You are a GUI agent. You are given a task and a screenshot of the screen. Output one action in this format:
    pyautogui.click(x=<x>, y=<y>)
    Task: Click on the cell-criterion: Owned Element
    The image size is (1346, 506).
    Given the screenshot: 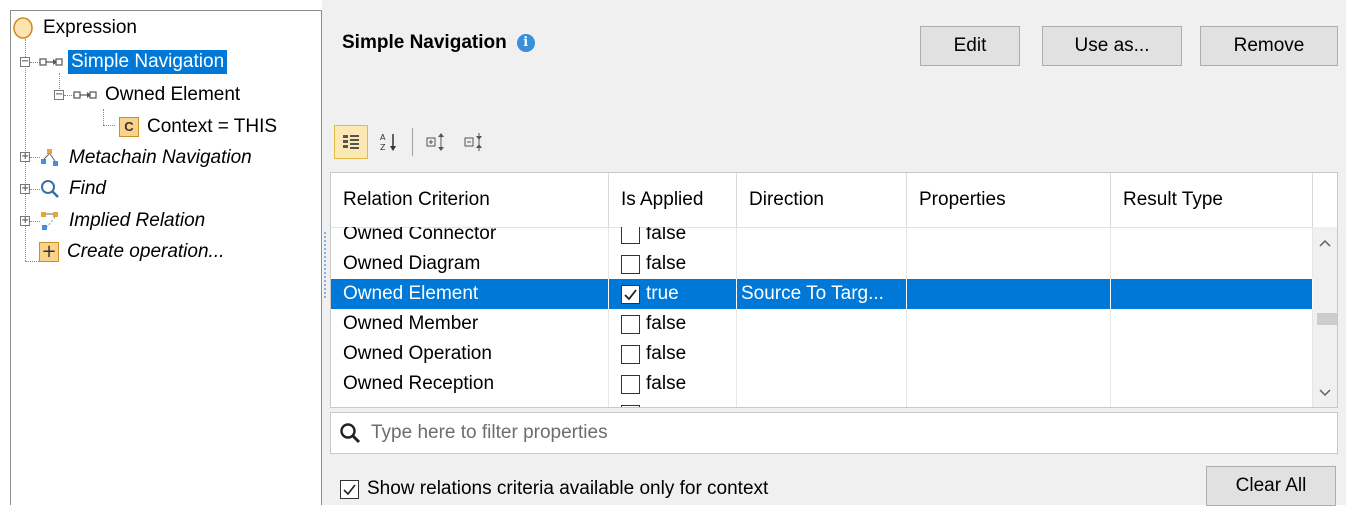 What is the action you would take?
    pyautogui.click(x=470, y=294)
    